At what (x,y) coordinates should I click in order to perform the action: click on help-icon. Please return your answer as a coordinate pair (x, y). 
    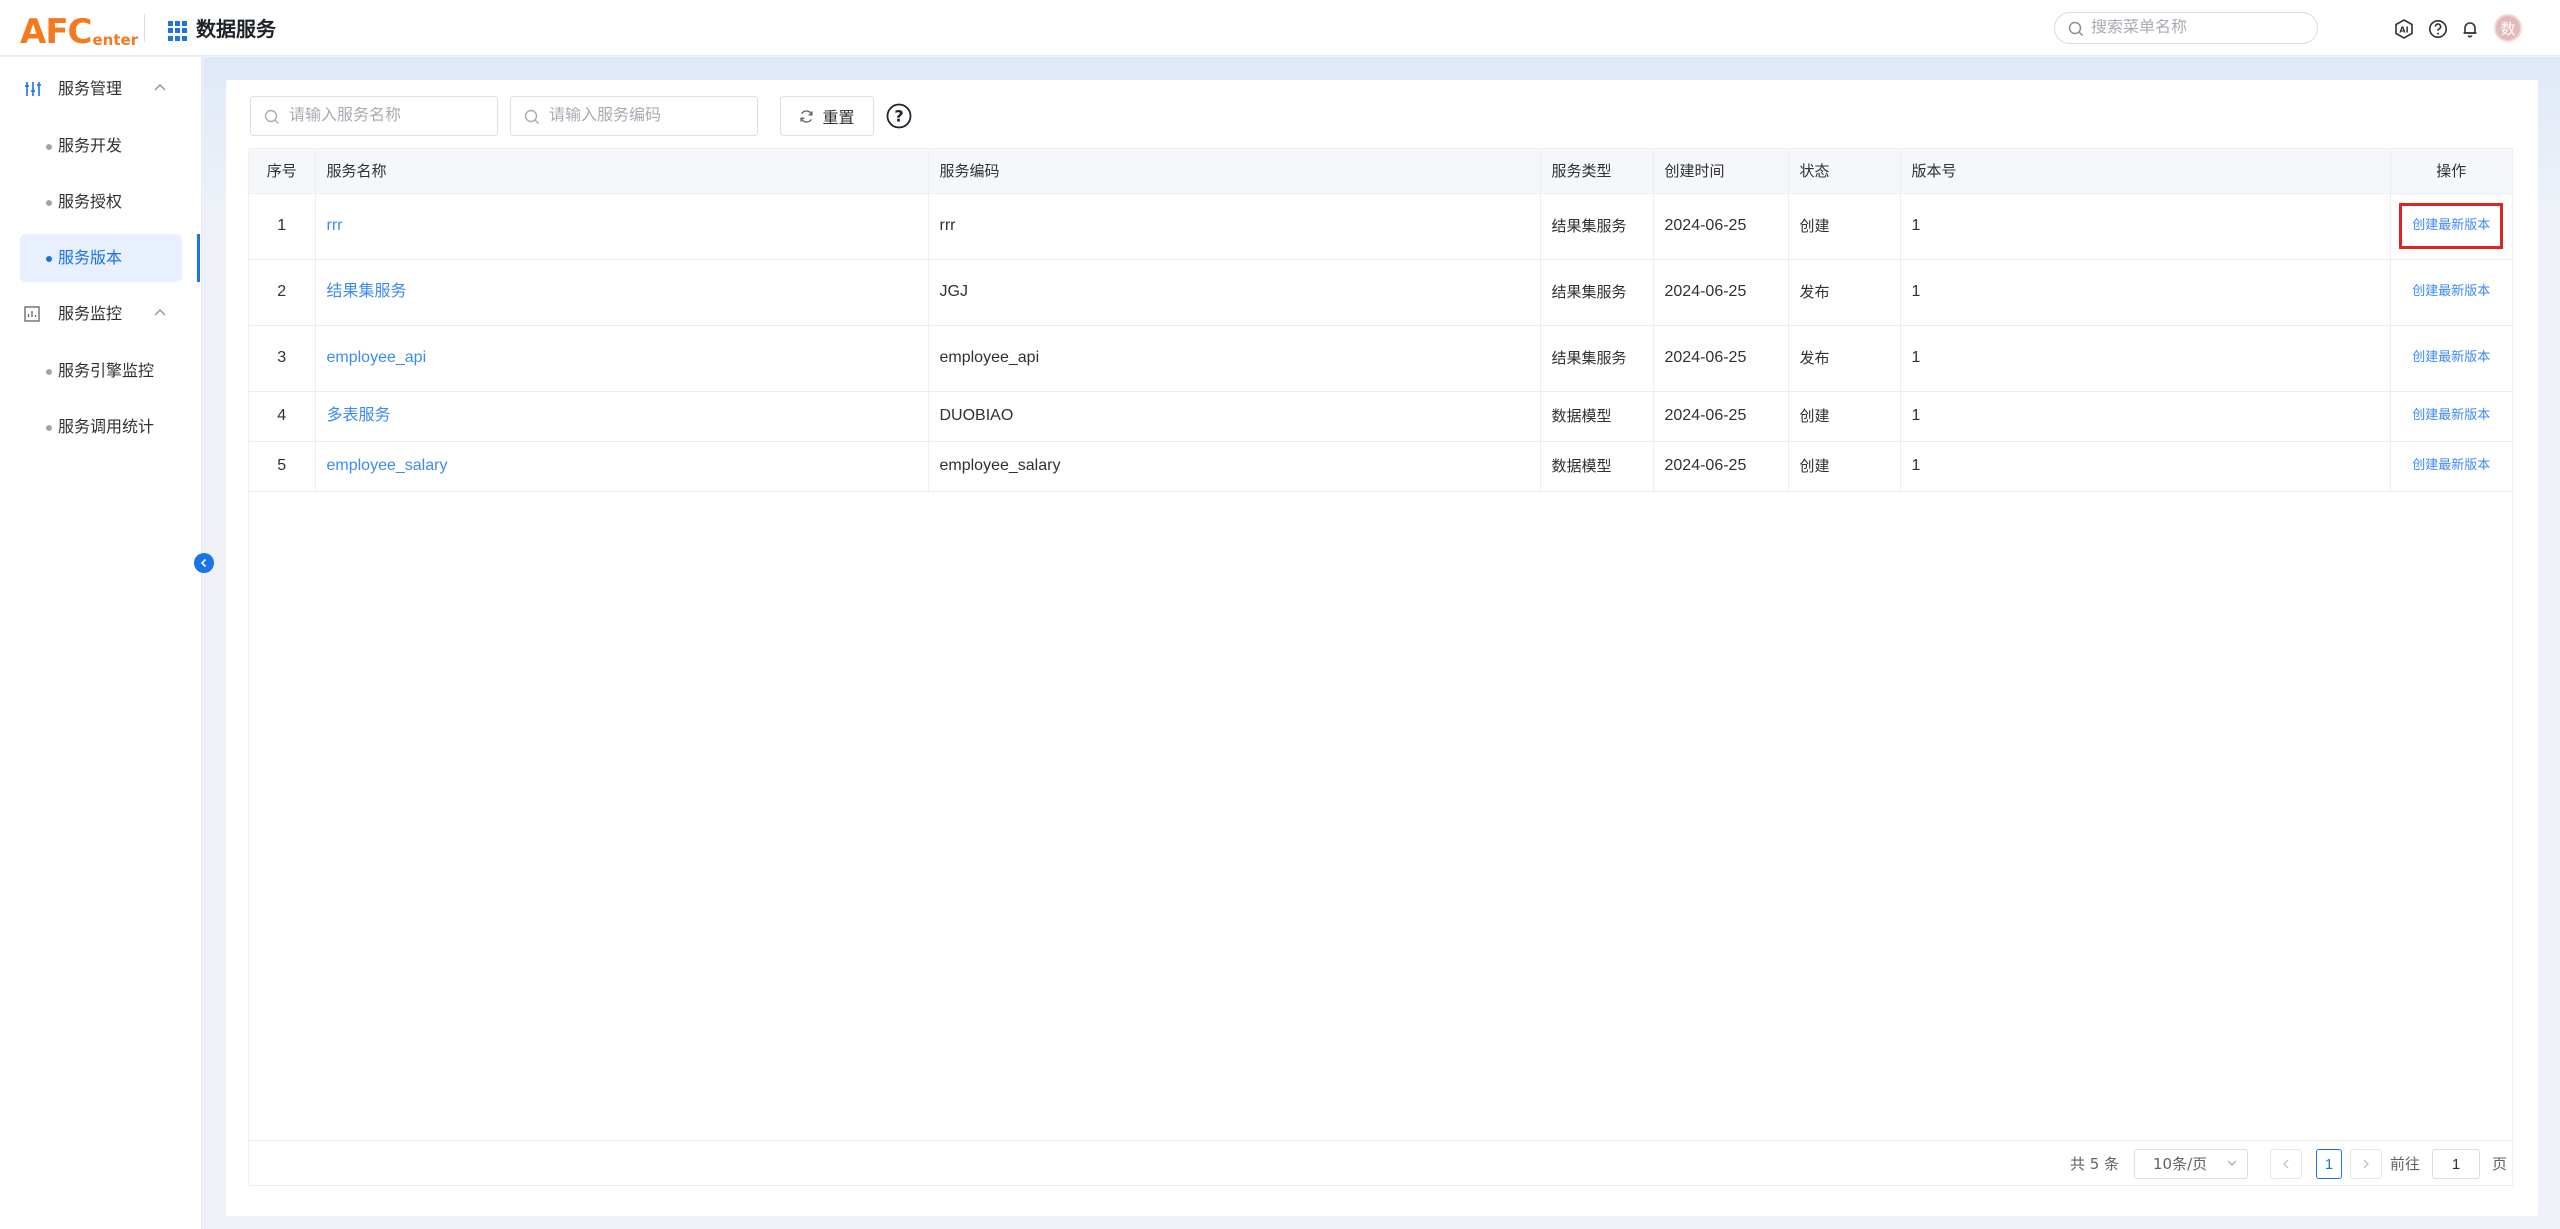
    Looking at the image, I should click on (2438, 29).